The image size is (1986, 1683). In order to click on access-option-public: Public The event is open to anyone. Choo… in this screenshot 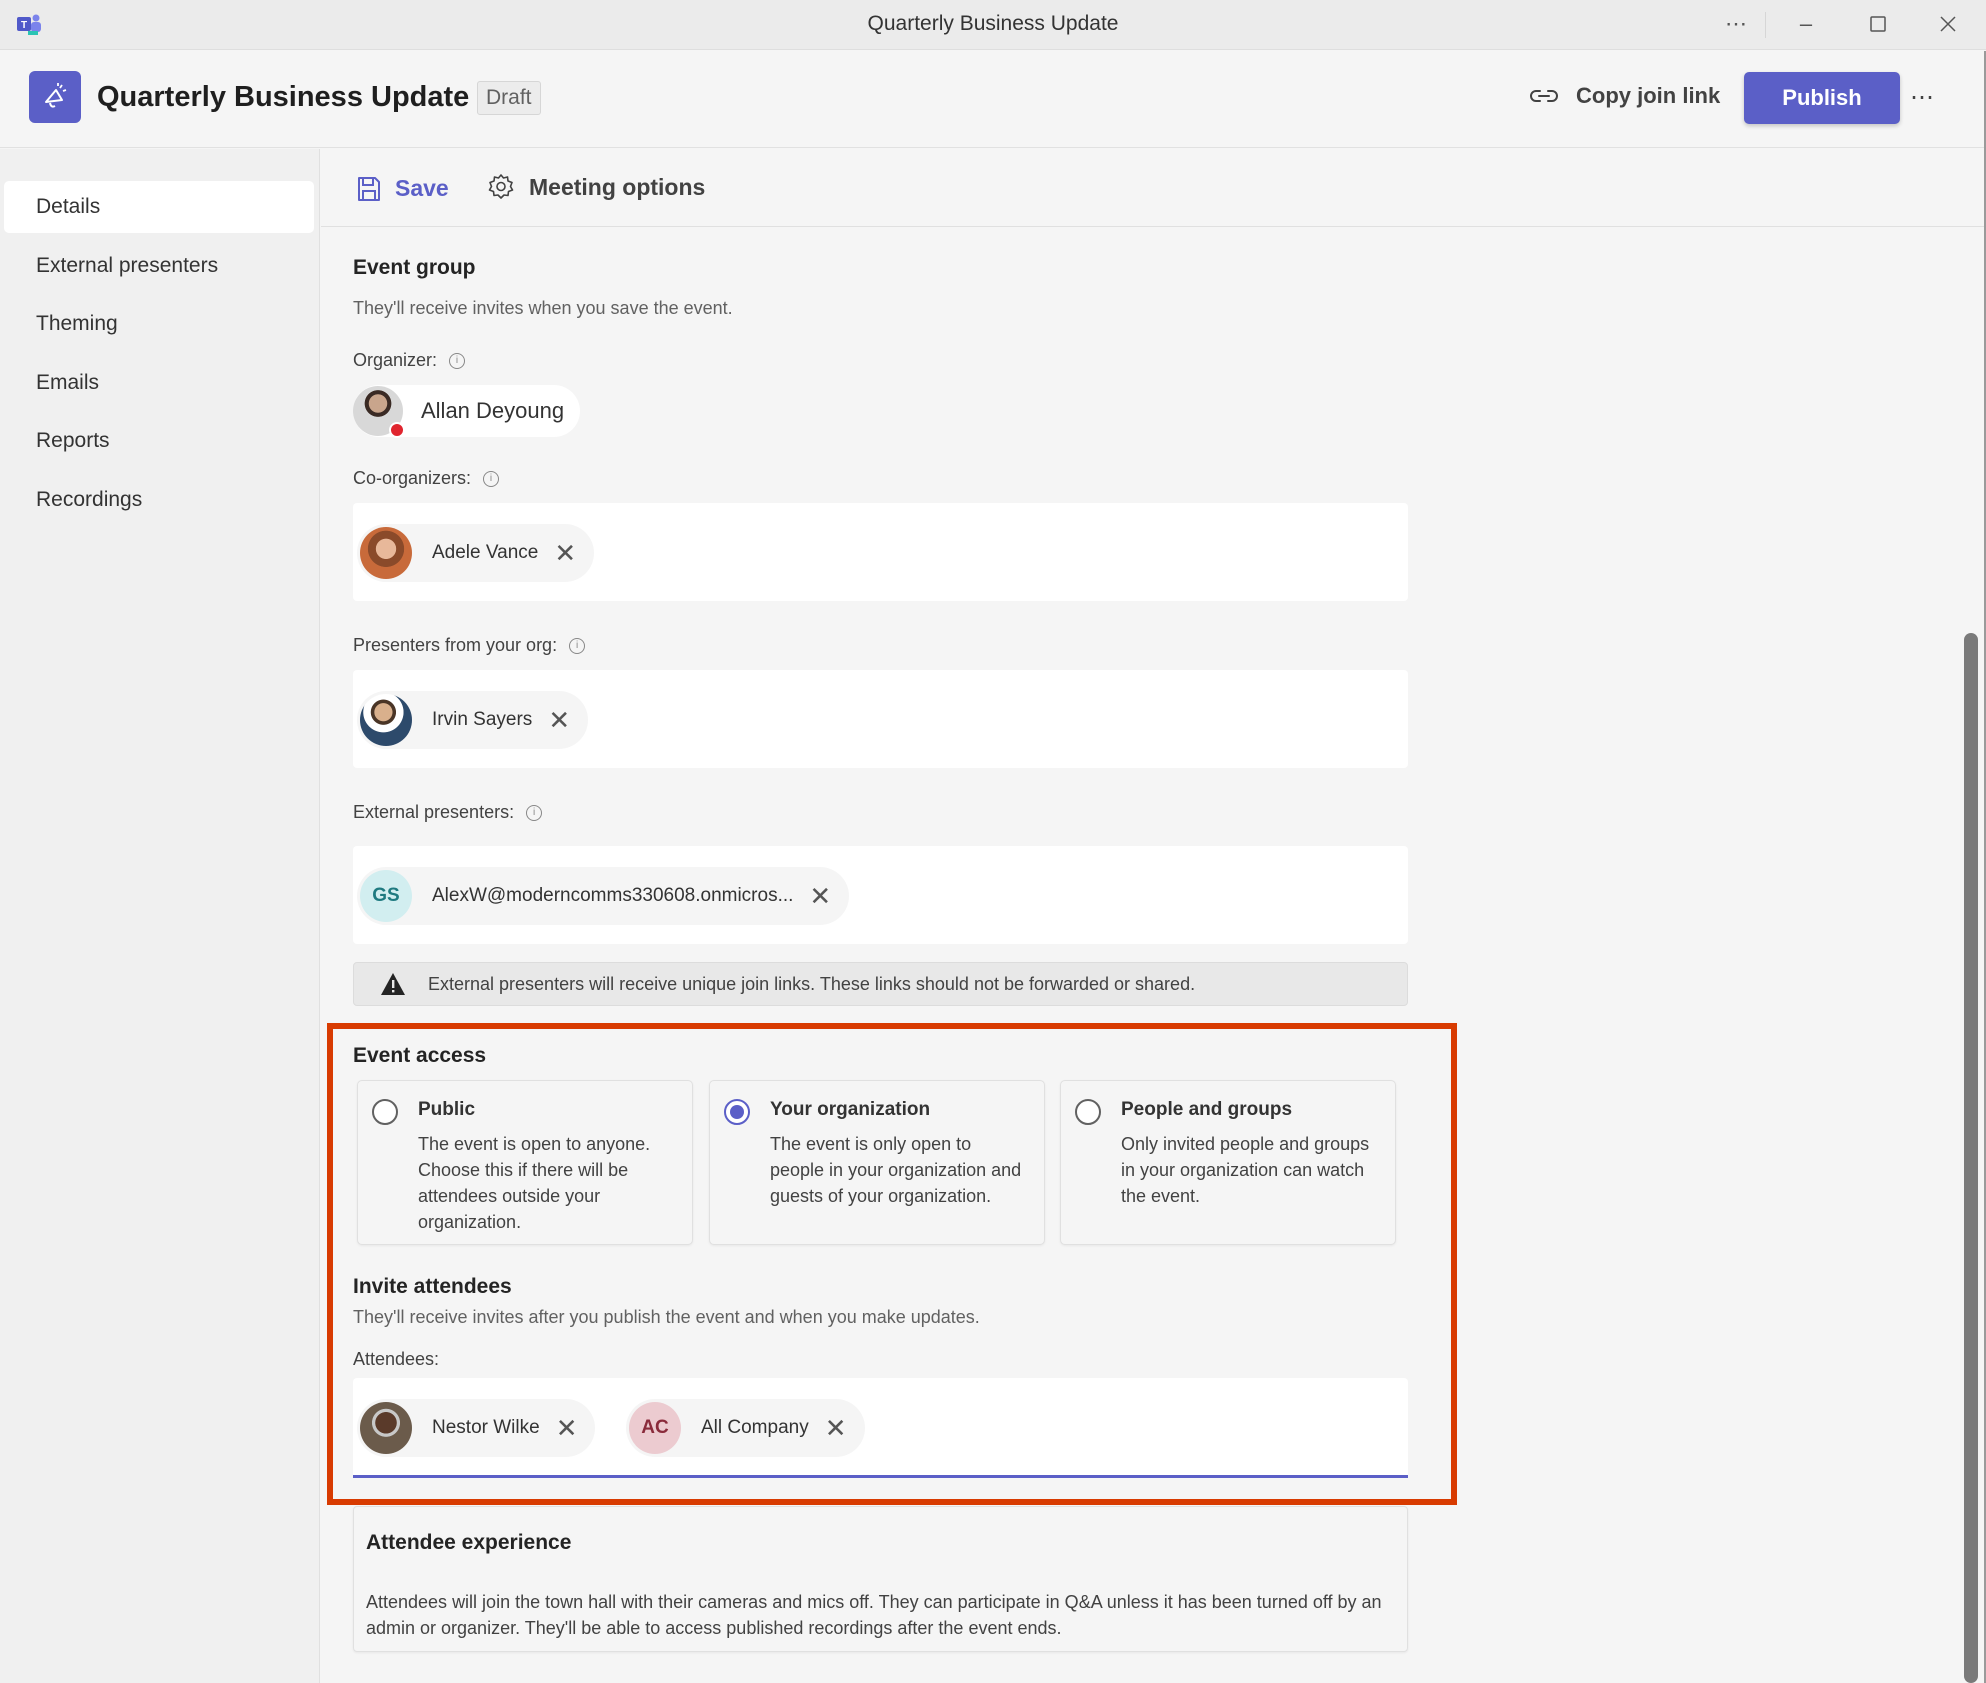, I will do `click(525, 1162)`.